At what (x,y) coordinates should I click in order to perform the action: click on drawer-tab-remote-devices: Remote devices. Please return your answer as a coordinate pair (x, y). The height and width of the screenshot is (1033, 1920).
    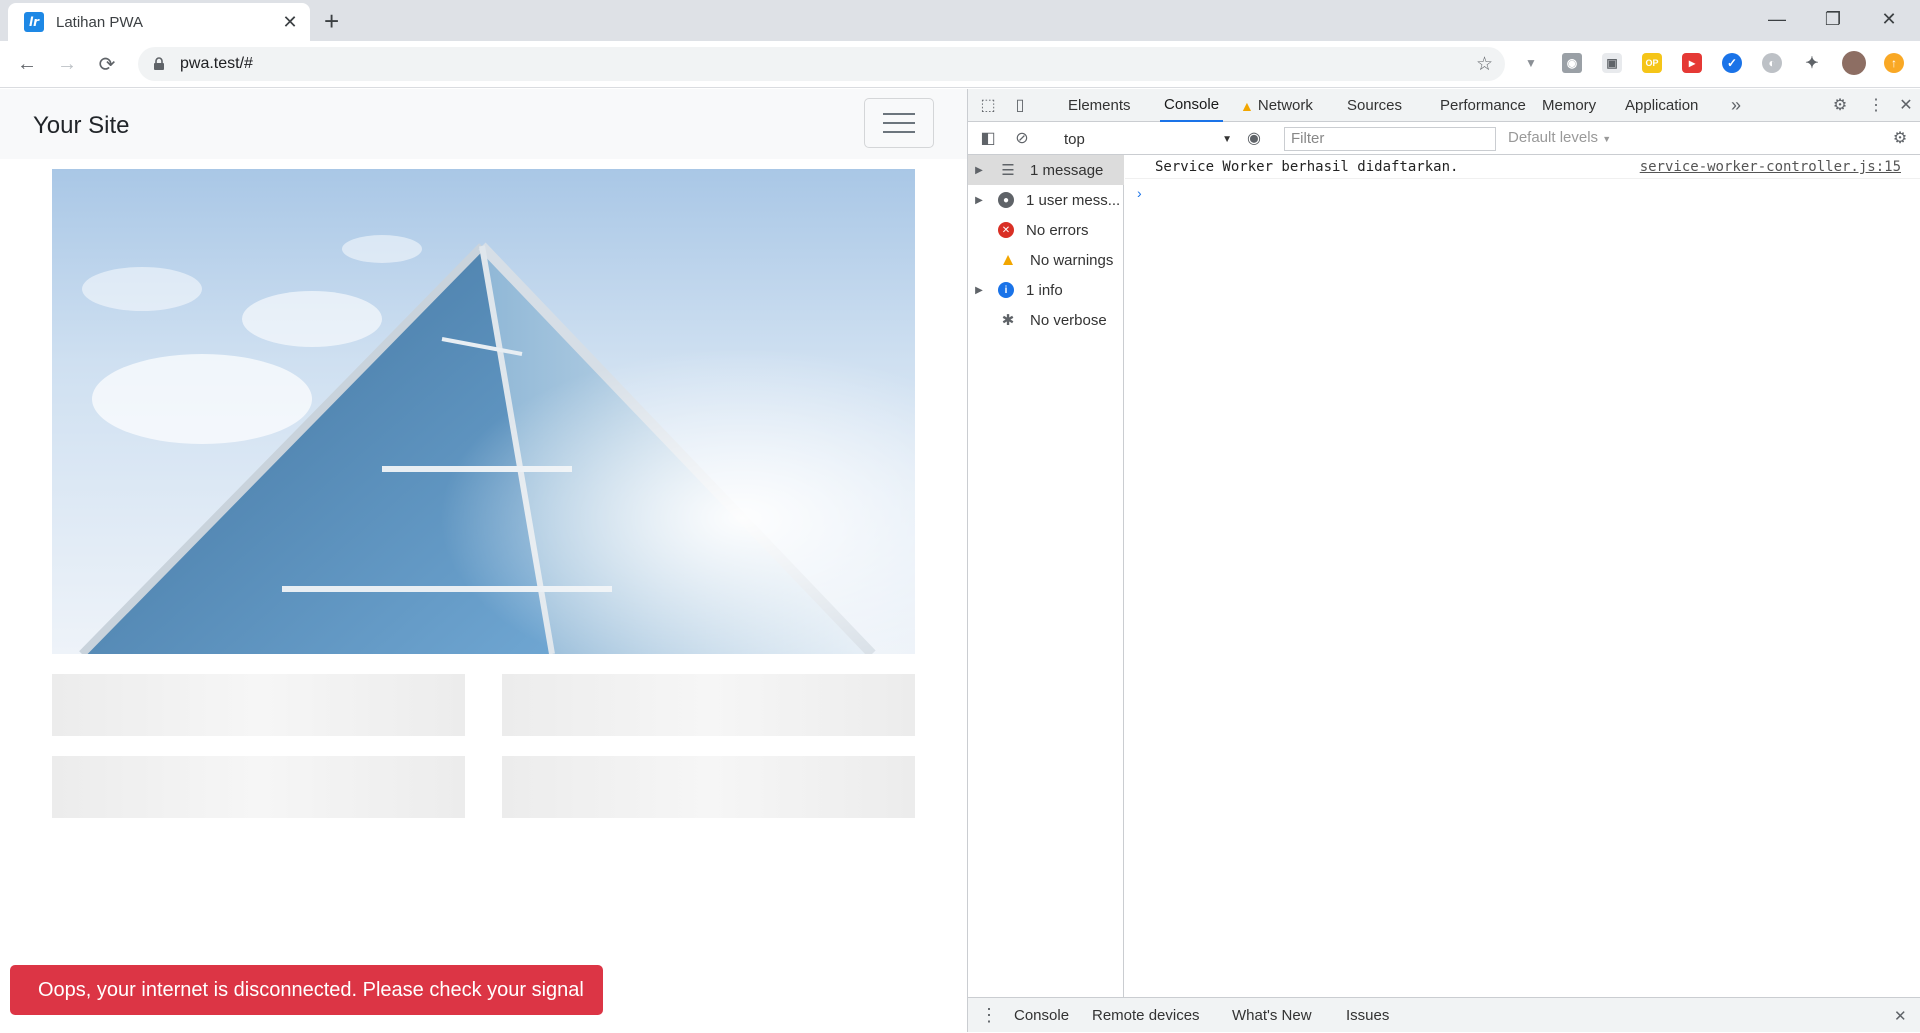
    Looking at the image, I should click on (1146, 1015).